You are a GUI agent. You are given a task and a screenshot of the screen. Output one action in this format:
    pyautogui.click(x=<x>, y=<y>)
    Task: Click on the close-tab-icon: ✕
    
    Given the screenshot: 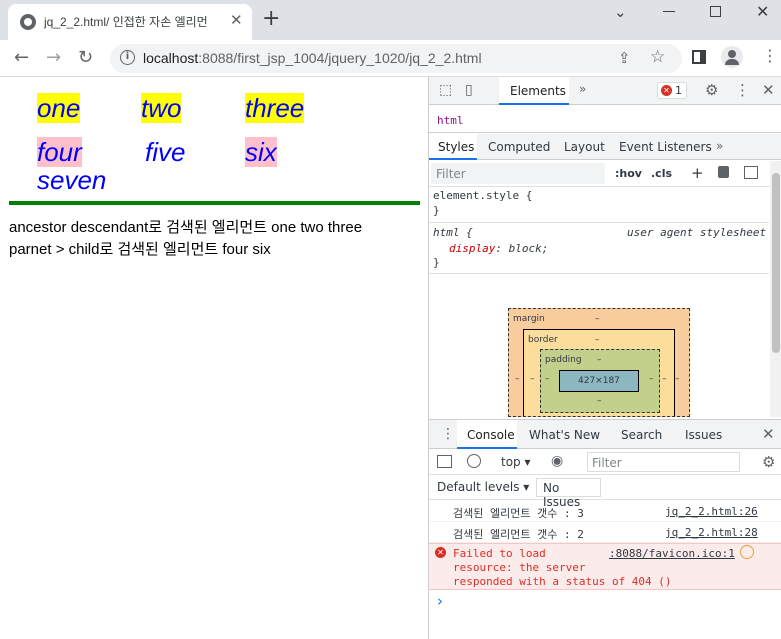 What is the action you would take?
    pyautogui.click(x=236, y=20)
    